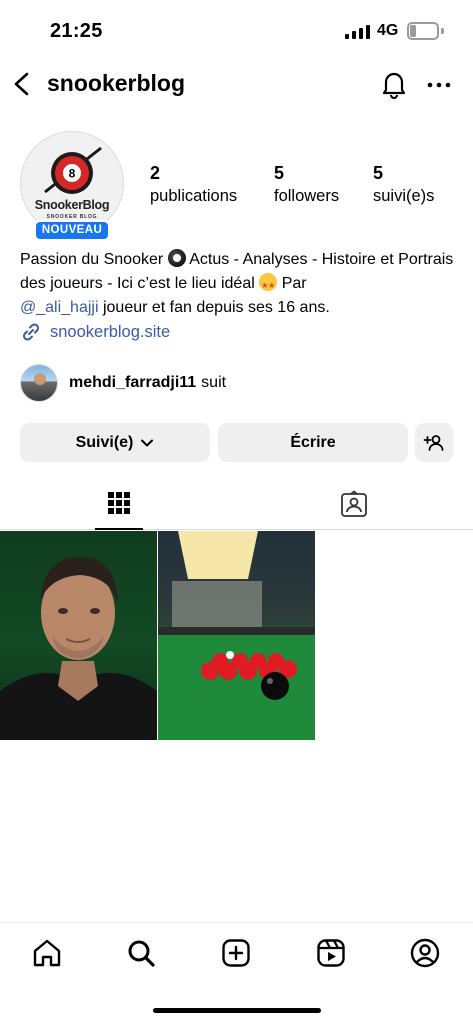 The height and width of the screenshot is (1024, 473). Describe the element at coordinates (236, 32) in the screenshot. I see `status-bar: 21:25 4G 21` at that location.